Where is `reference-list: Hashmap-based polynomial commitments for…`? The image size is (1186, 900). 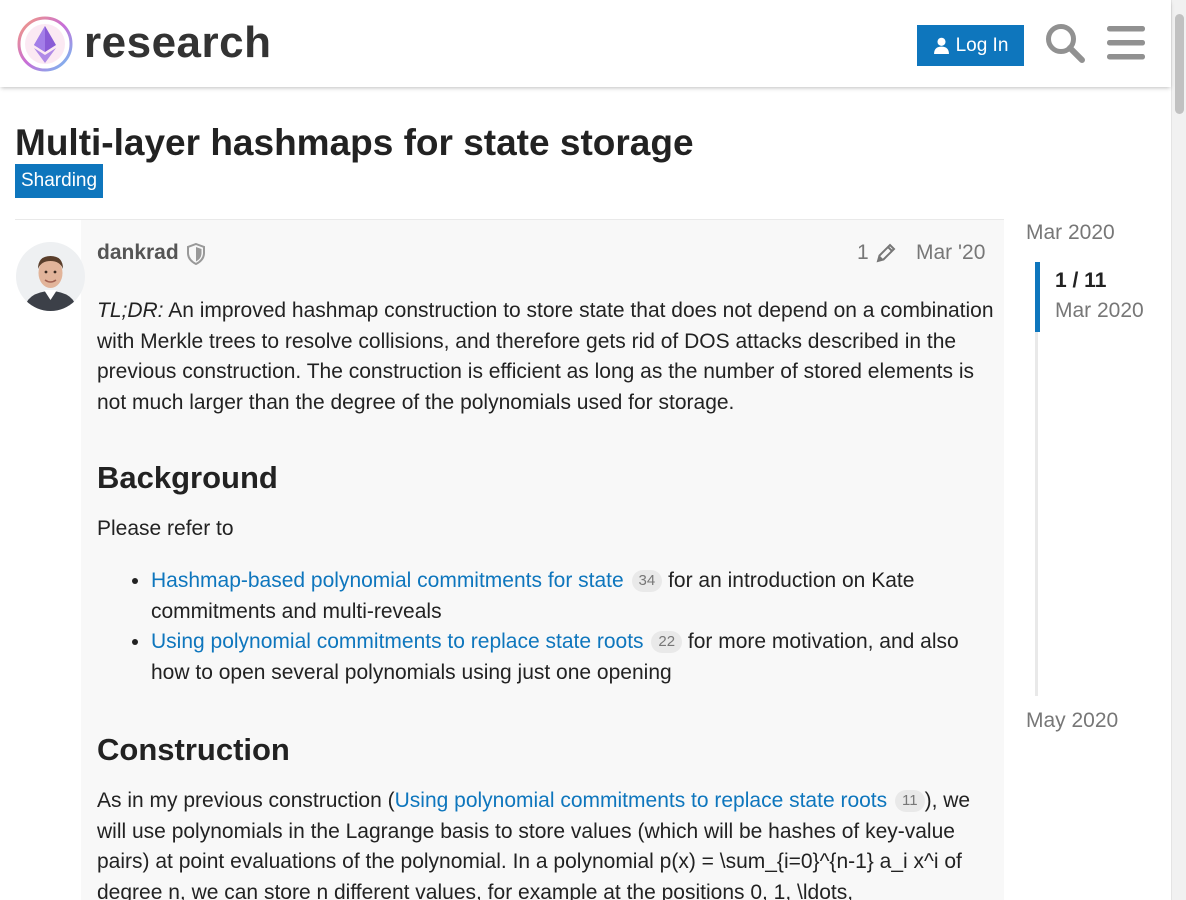 reference-list: Hashmap-based polynomial commitments for… is located at coordinates (574, 627).